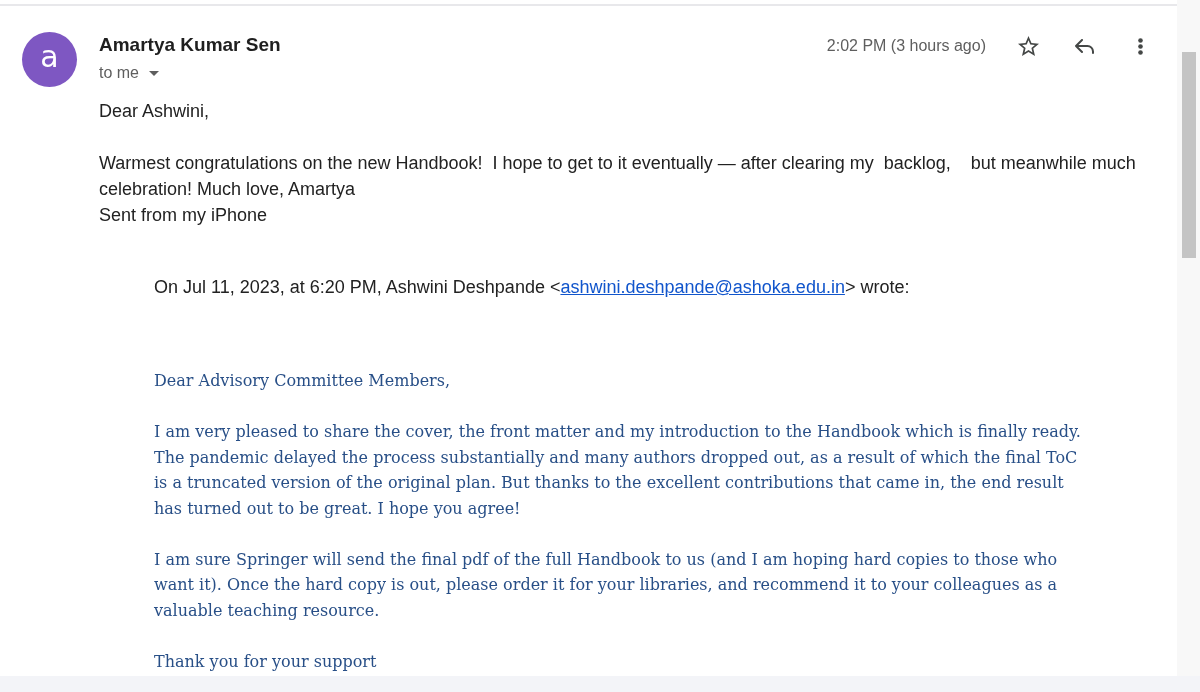 The width and height of the screenshot is (1200, 692). I want to click on signature-text: Sent from my iPhone, so click(184, 215).